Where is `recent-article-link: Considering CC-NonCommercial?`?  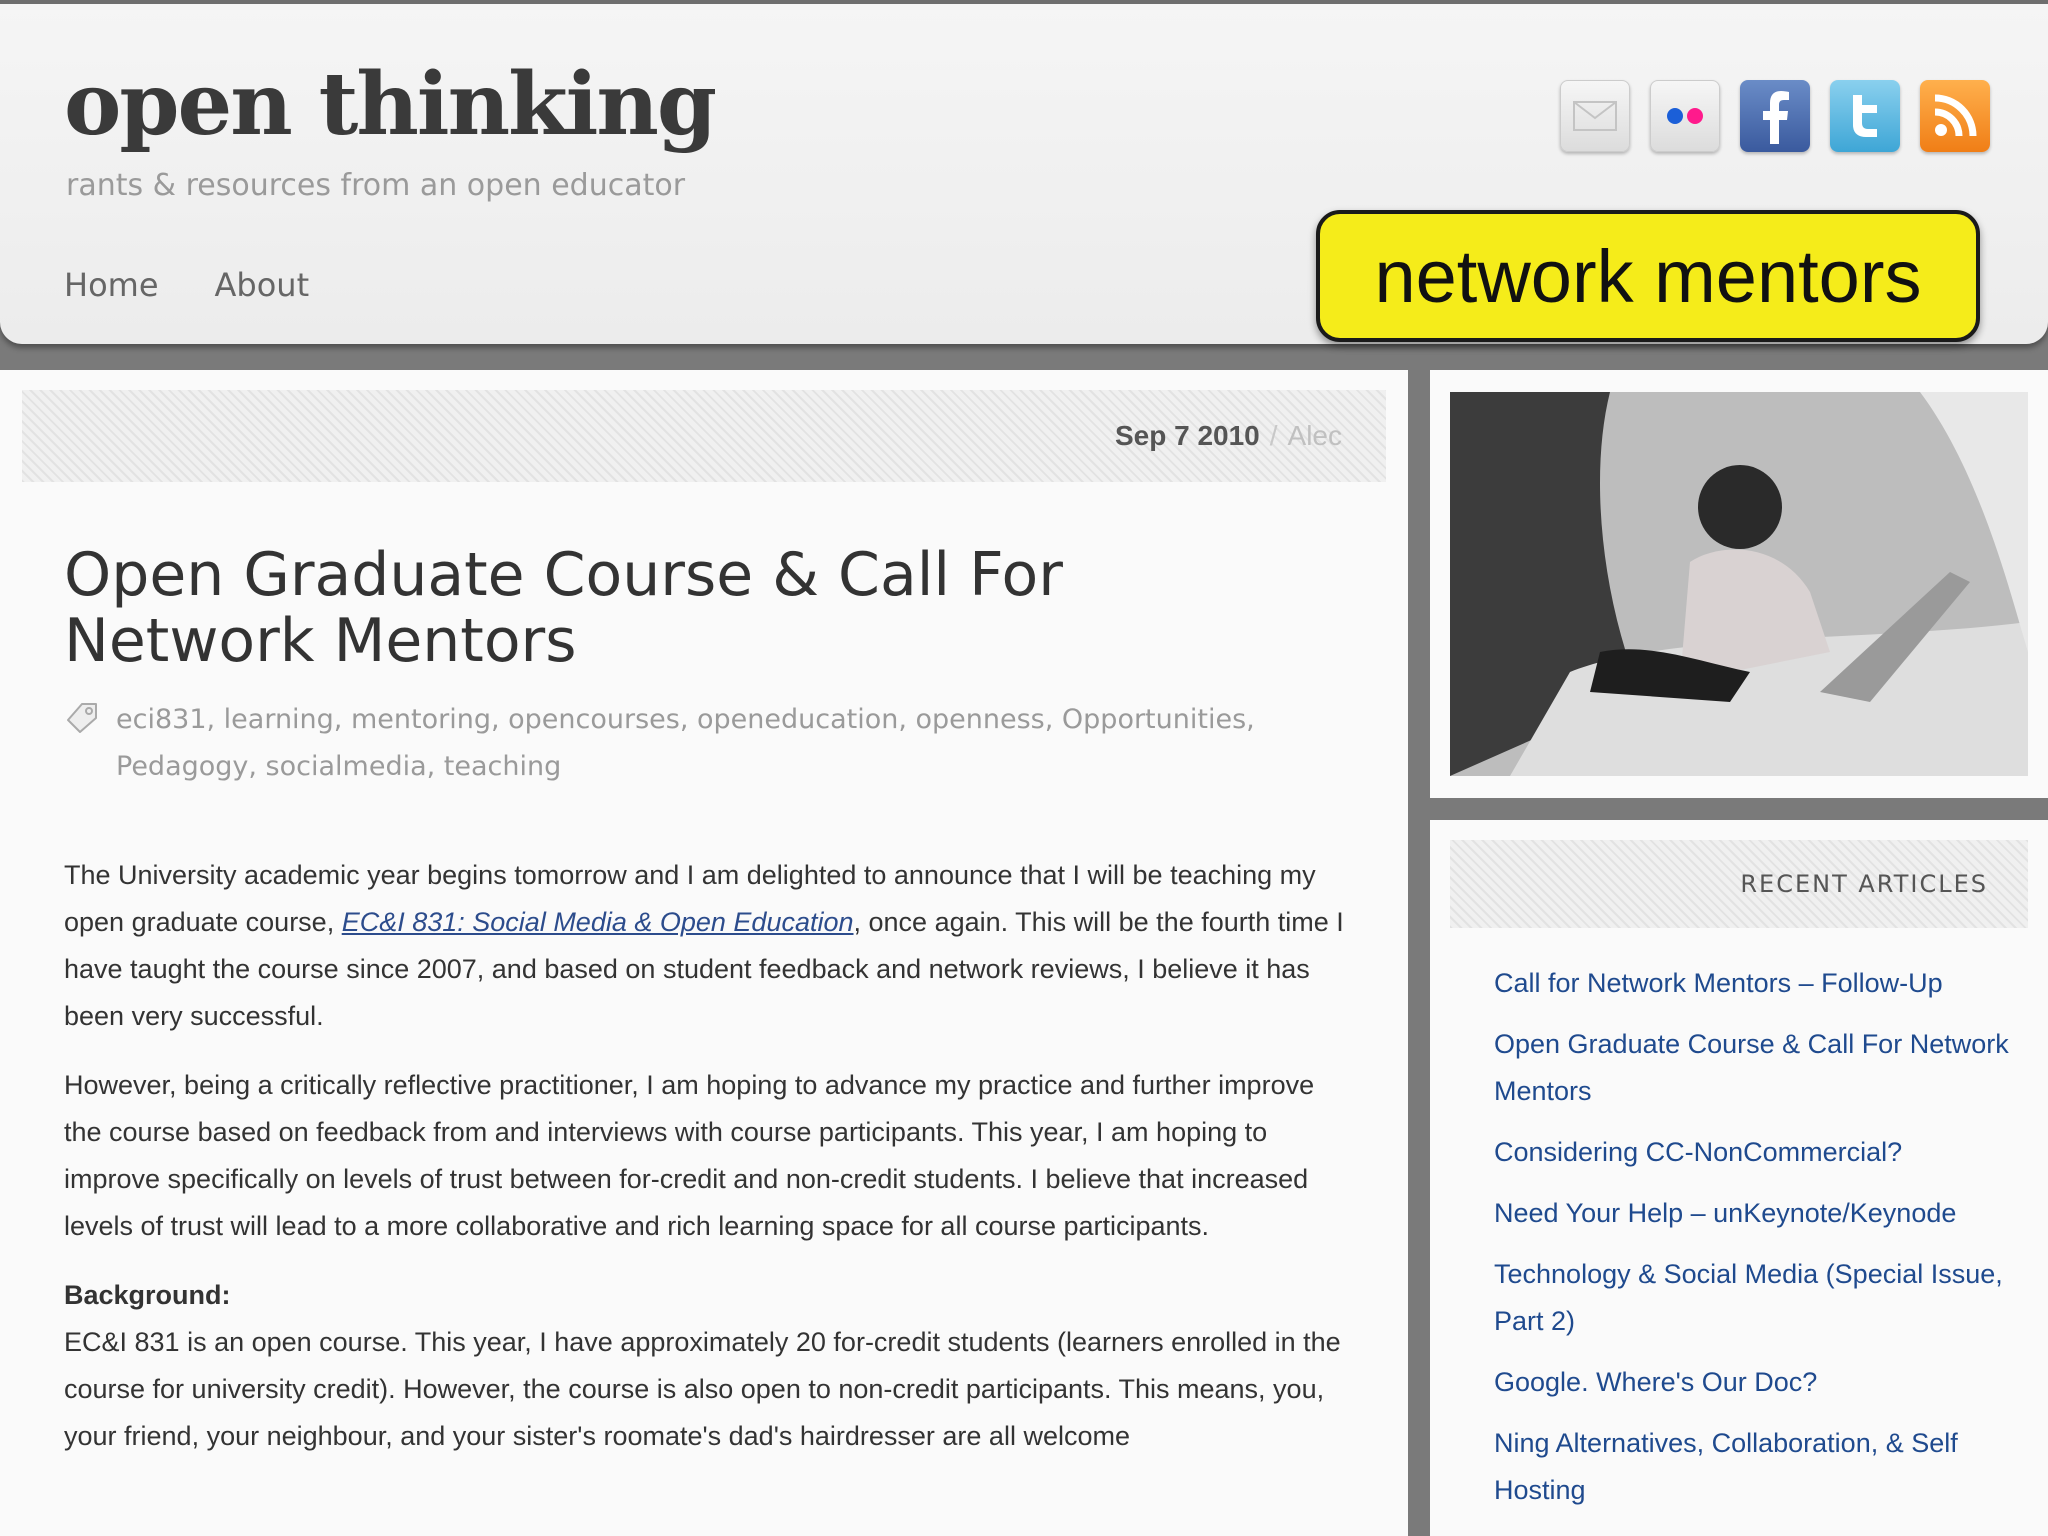 recent-article-link: Considering CC-NonCommercial? is located at coordinates (1698, 1152).